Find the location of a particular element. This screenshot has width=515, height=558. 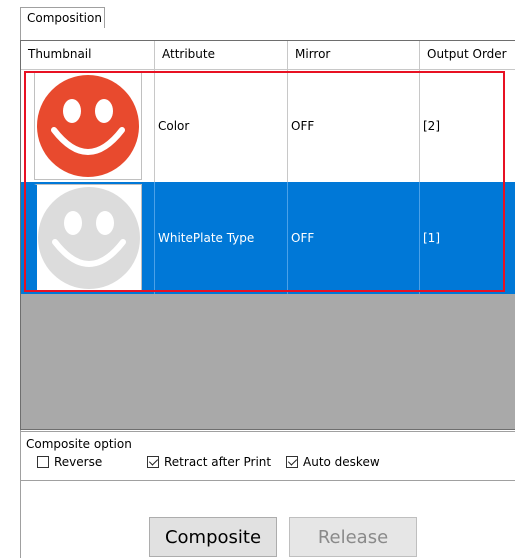

retract-after-print-checkbox: Retract after Print is located at coordinates (209, 462).